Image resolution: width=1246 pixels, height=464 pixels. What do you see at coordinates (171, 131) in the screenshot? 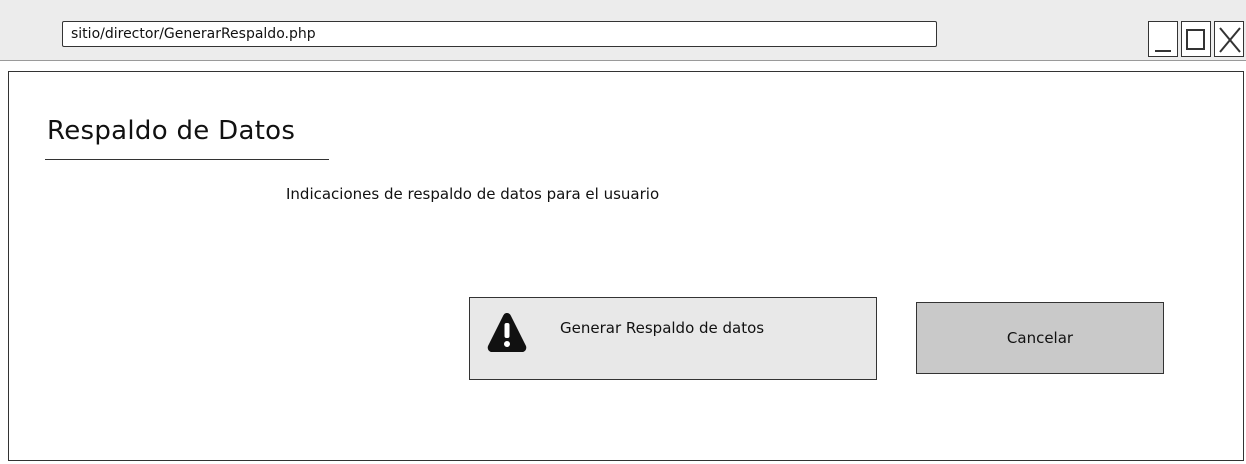
I see `page-title: Respaldo de Datos` at bounding box center [171, 131].